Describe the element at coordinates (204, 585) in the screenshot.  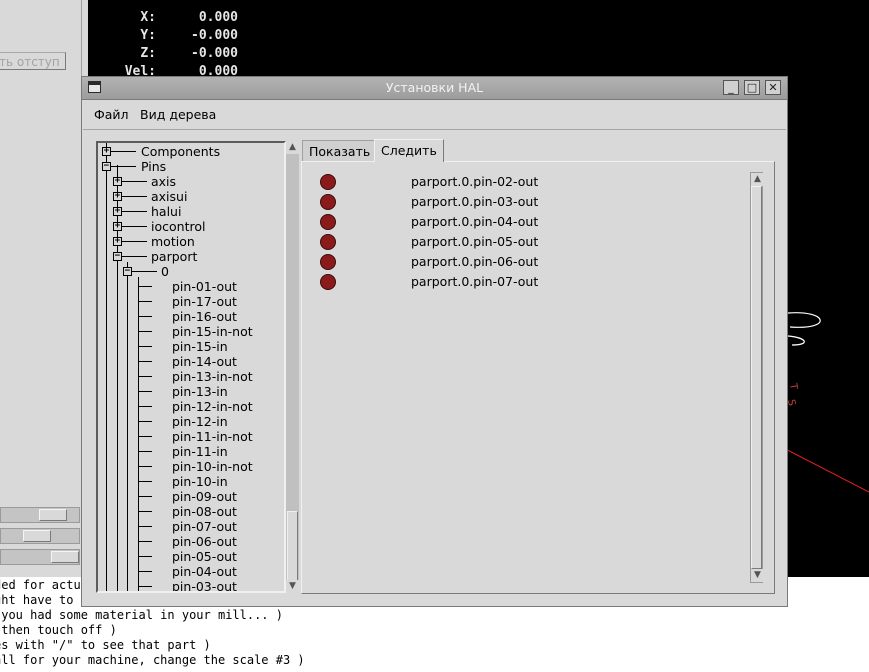
I see `tree-item-pin: pin-03-out` at that location.